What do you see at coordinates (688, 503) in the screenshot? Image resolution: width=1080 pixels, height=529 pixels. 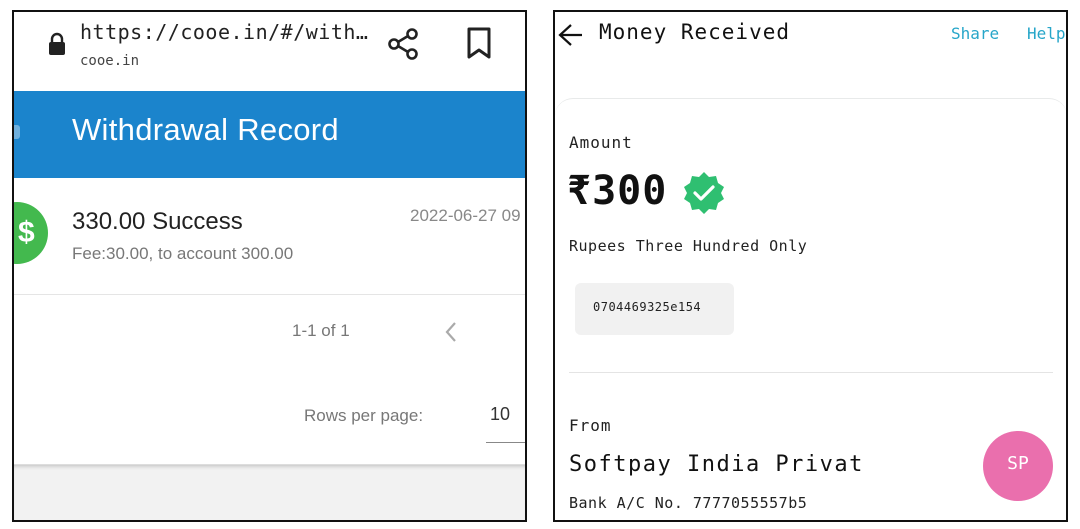 I see `bank-account-number: Bank A/C No. 7777055557b5` at bounding box center [688, 503].